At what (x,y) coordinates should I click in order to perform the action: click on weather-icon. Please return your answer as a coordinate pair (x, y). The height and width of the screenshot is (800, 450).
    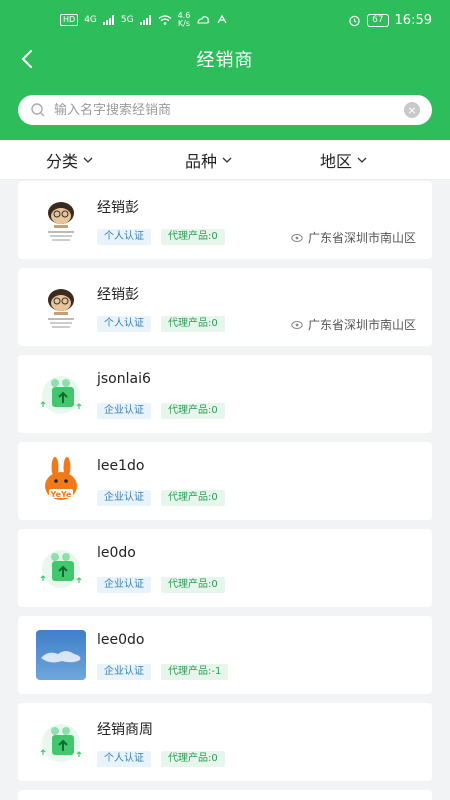
    Looking at the image, I should click on (203, 20).